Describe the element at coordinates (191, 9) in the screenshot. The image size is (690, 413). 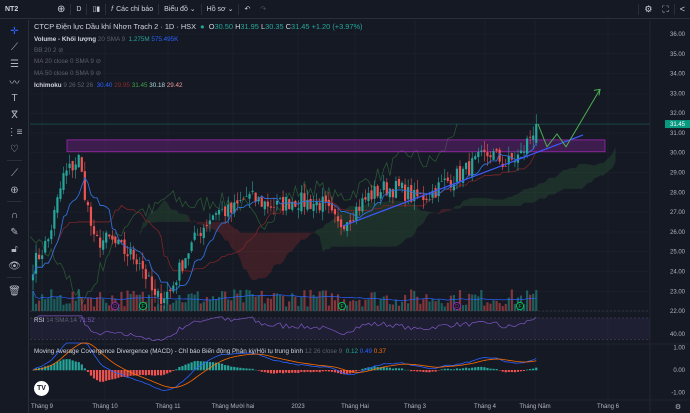
I see `chevron-down-icon: ⌄` at that location.